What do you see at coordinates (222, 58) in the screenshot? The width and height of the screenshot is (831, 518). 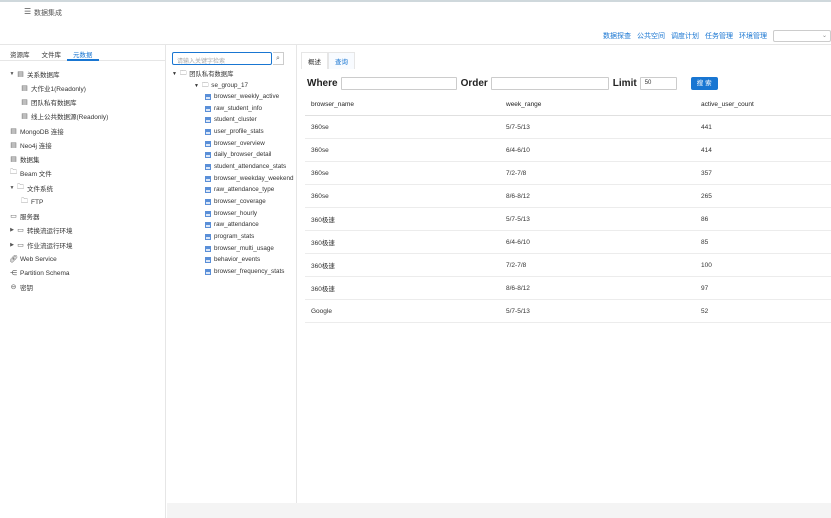 I see `search-input: 请输入关键字检索` at bounding box center [222, 58].